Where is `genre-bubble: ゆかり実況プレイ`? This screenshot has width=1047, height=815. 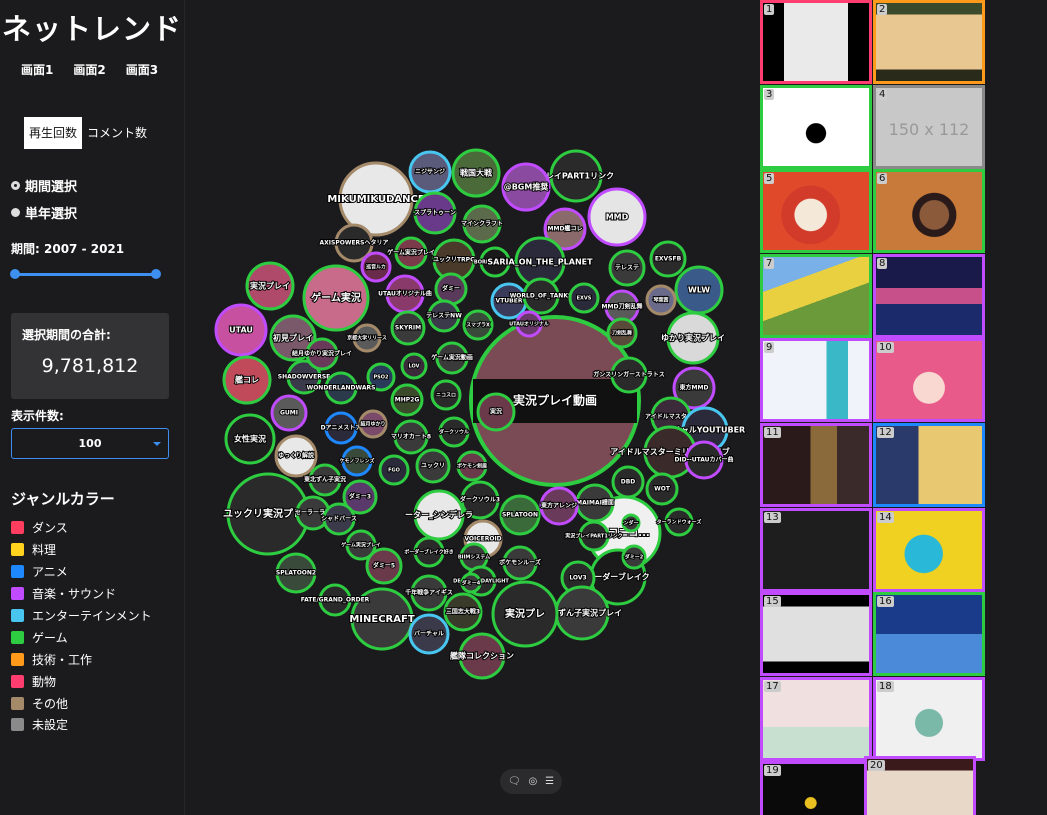 genre-bubble: ゆかり実況プレイ is located at coordinates (693, 338).